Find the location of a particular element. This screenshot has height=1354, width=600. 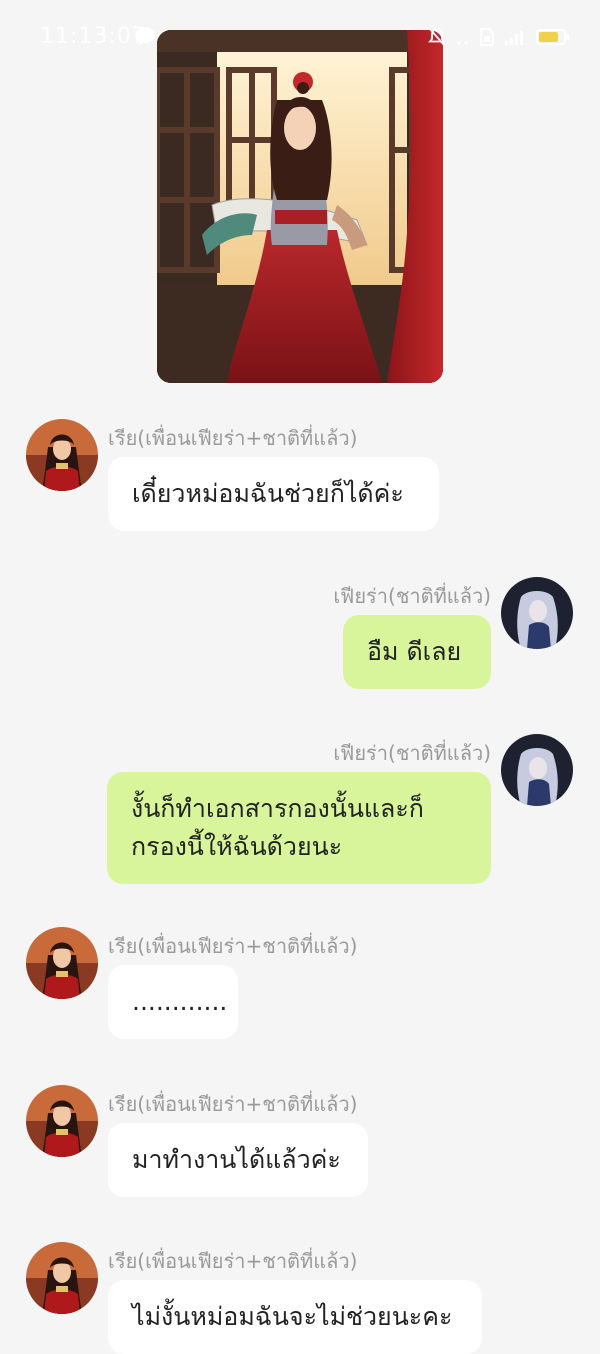

sim-card-icon is located at coordinates (487, 37).